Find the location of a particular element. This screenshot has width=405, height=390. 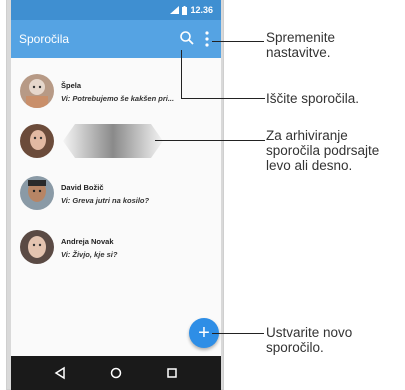

navigation-bar is located at coordinates (116, 373).